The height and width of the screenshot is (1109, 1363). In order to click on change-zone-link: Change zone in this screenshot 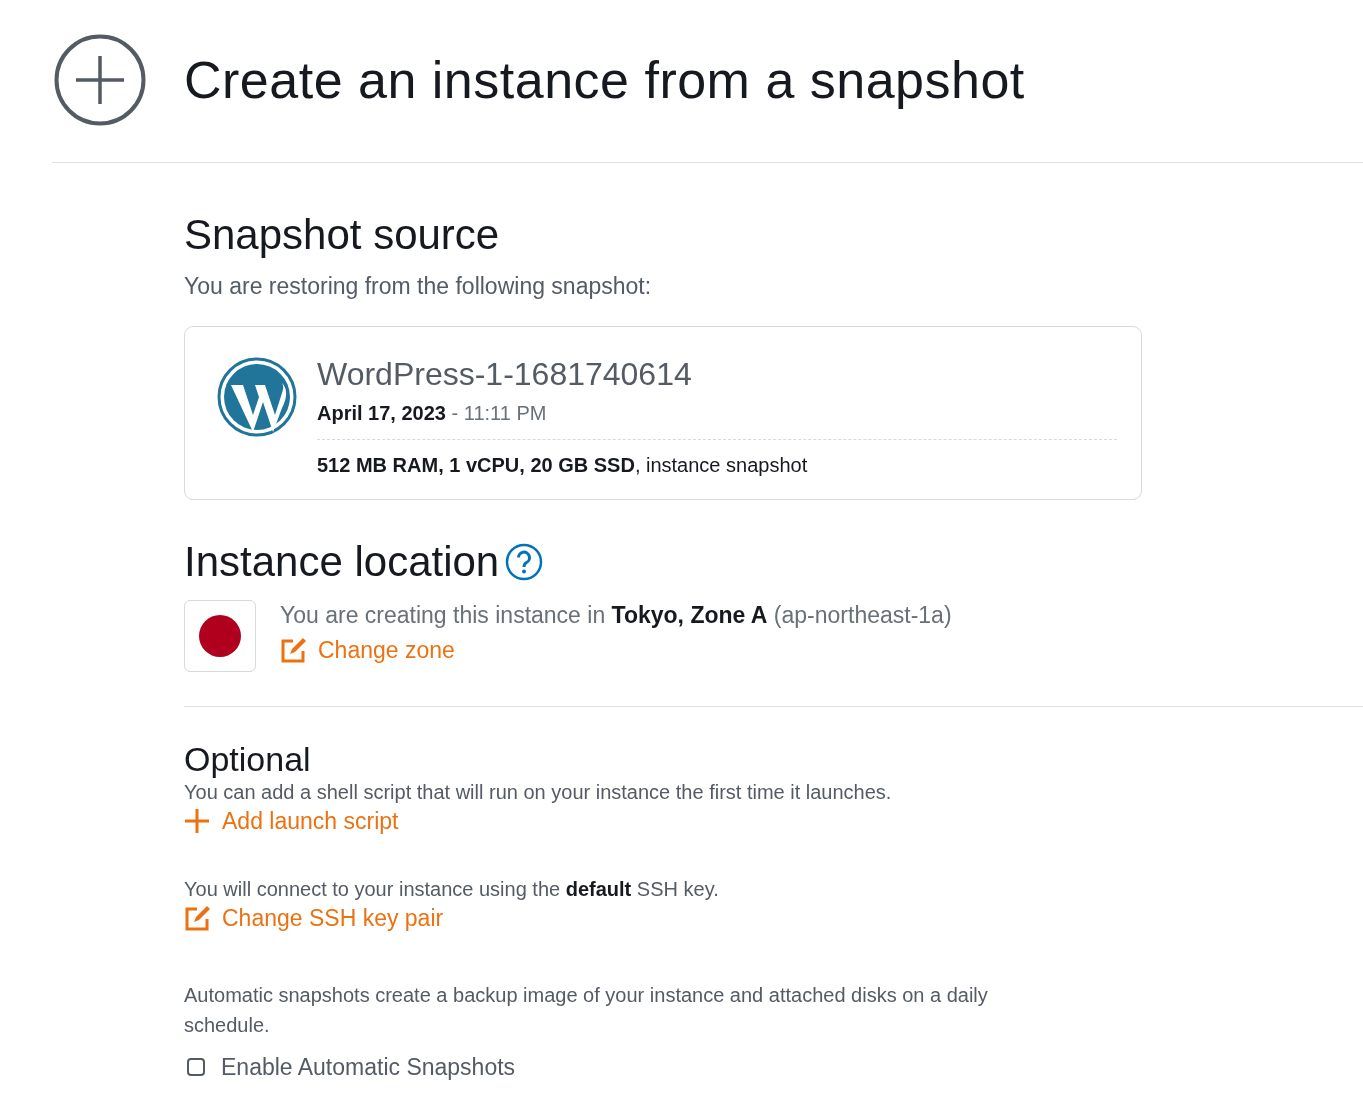, I will do `click(367, 651)`.